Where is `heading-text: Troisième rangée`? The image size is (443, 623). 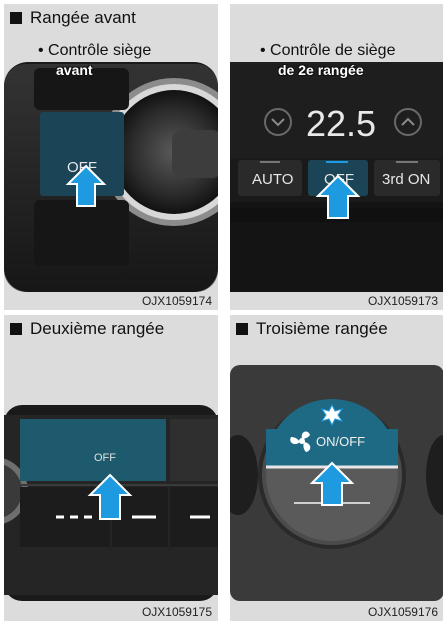
heading-text: Troisième rangée is located at coordinates (322, 328).